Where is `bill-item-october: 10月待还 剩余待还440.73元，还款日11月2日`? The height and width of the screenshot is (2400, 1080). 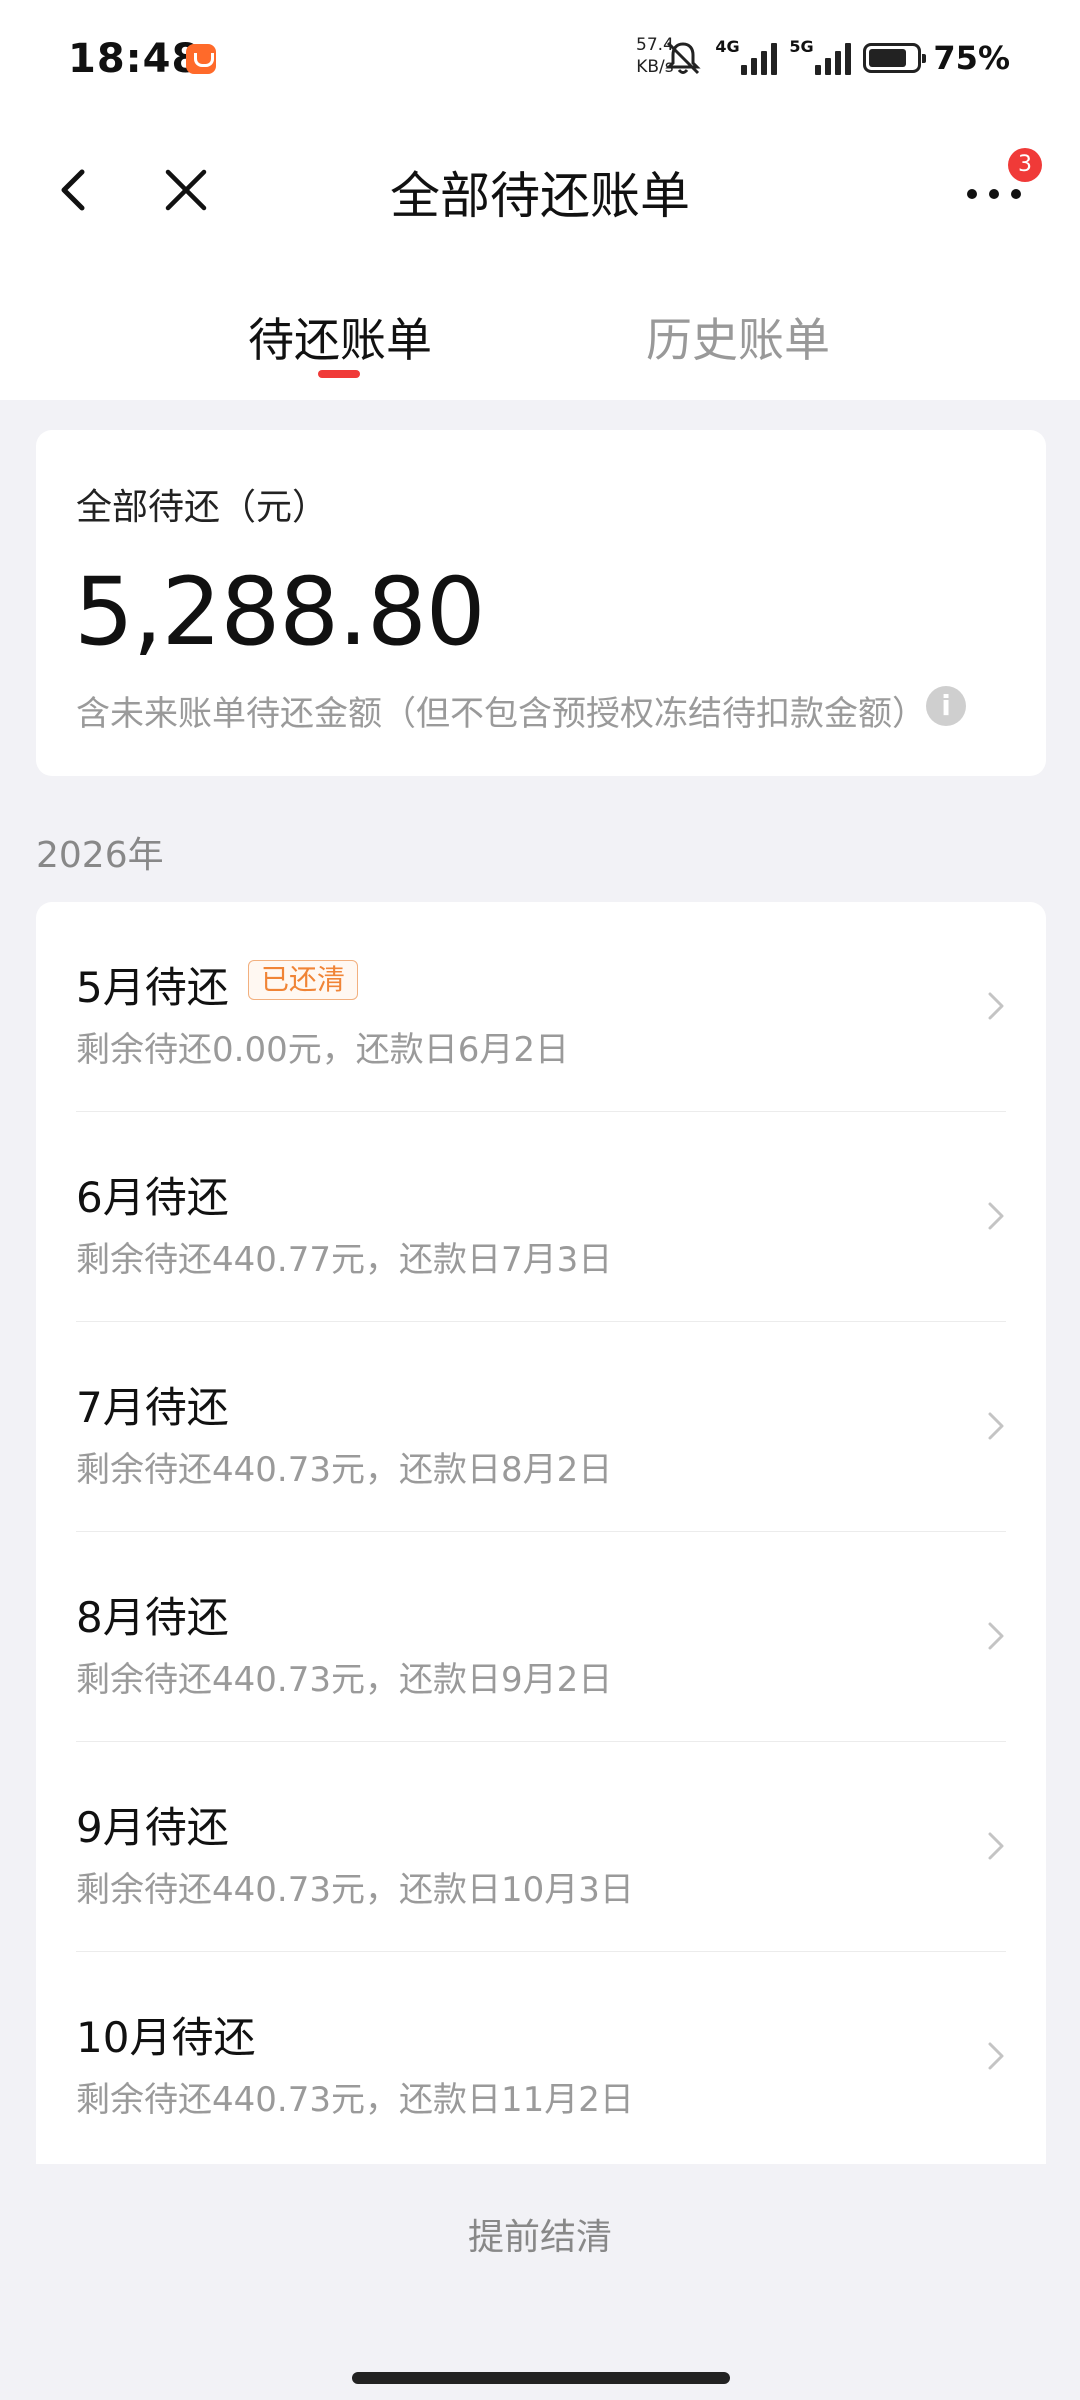 bill-item-october: 10月待还 剩余待还440.73元，还款日11月2日 is located at coordinates (541, 2057).